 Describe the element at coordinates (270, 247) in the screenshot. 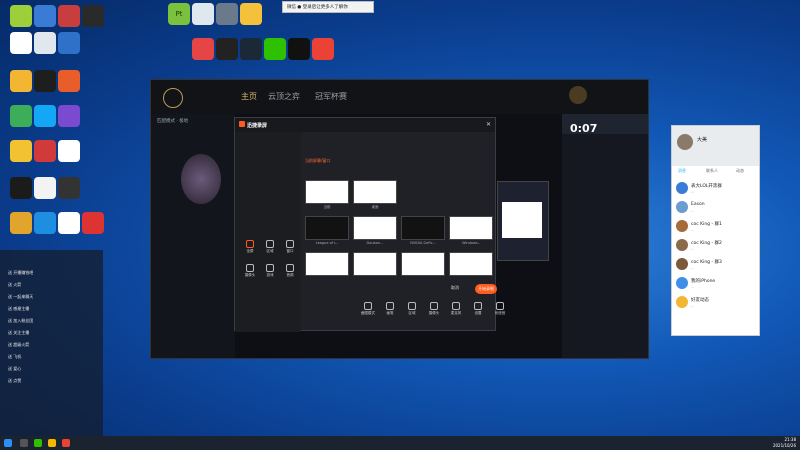

I see `recorder-mode-button: 区域` at that location.